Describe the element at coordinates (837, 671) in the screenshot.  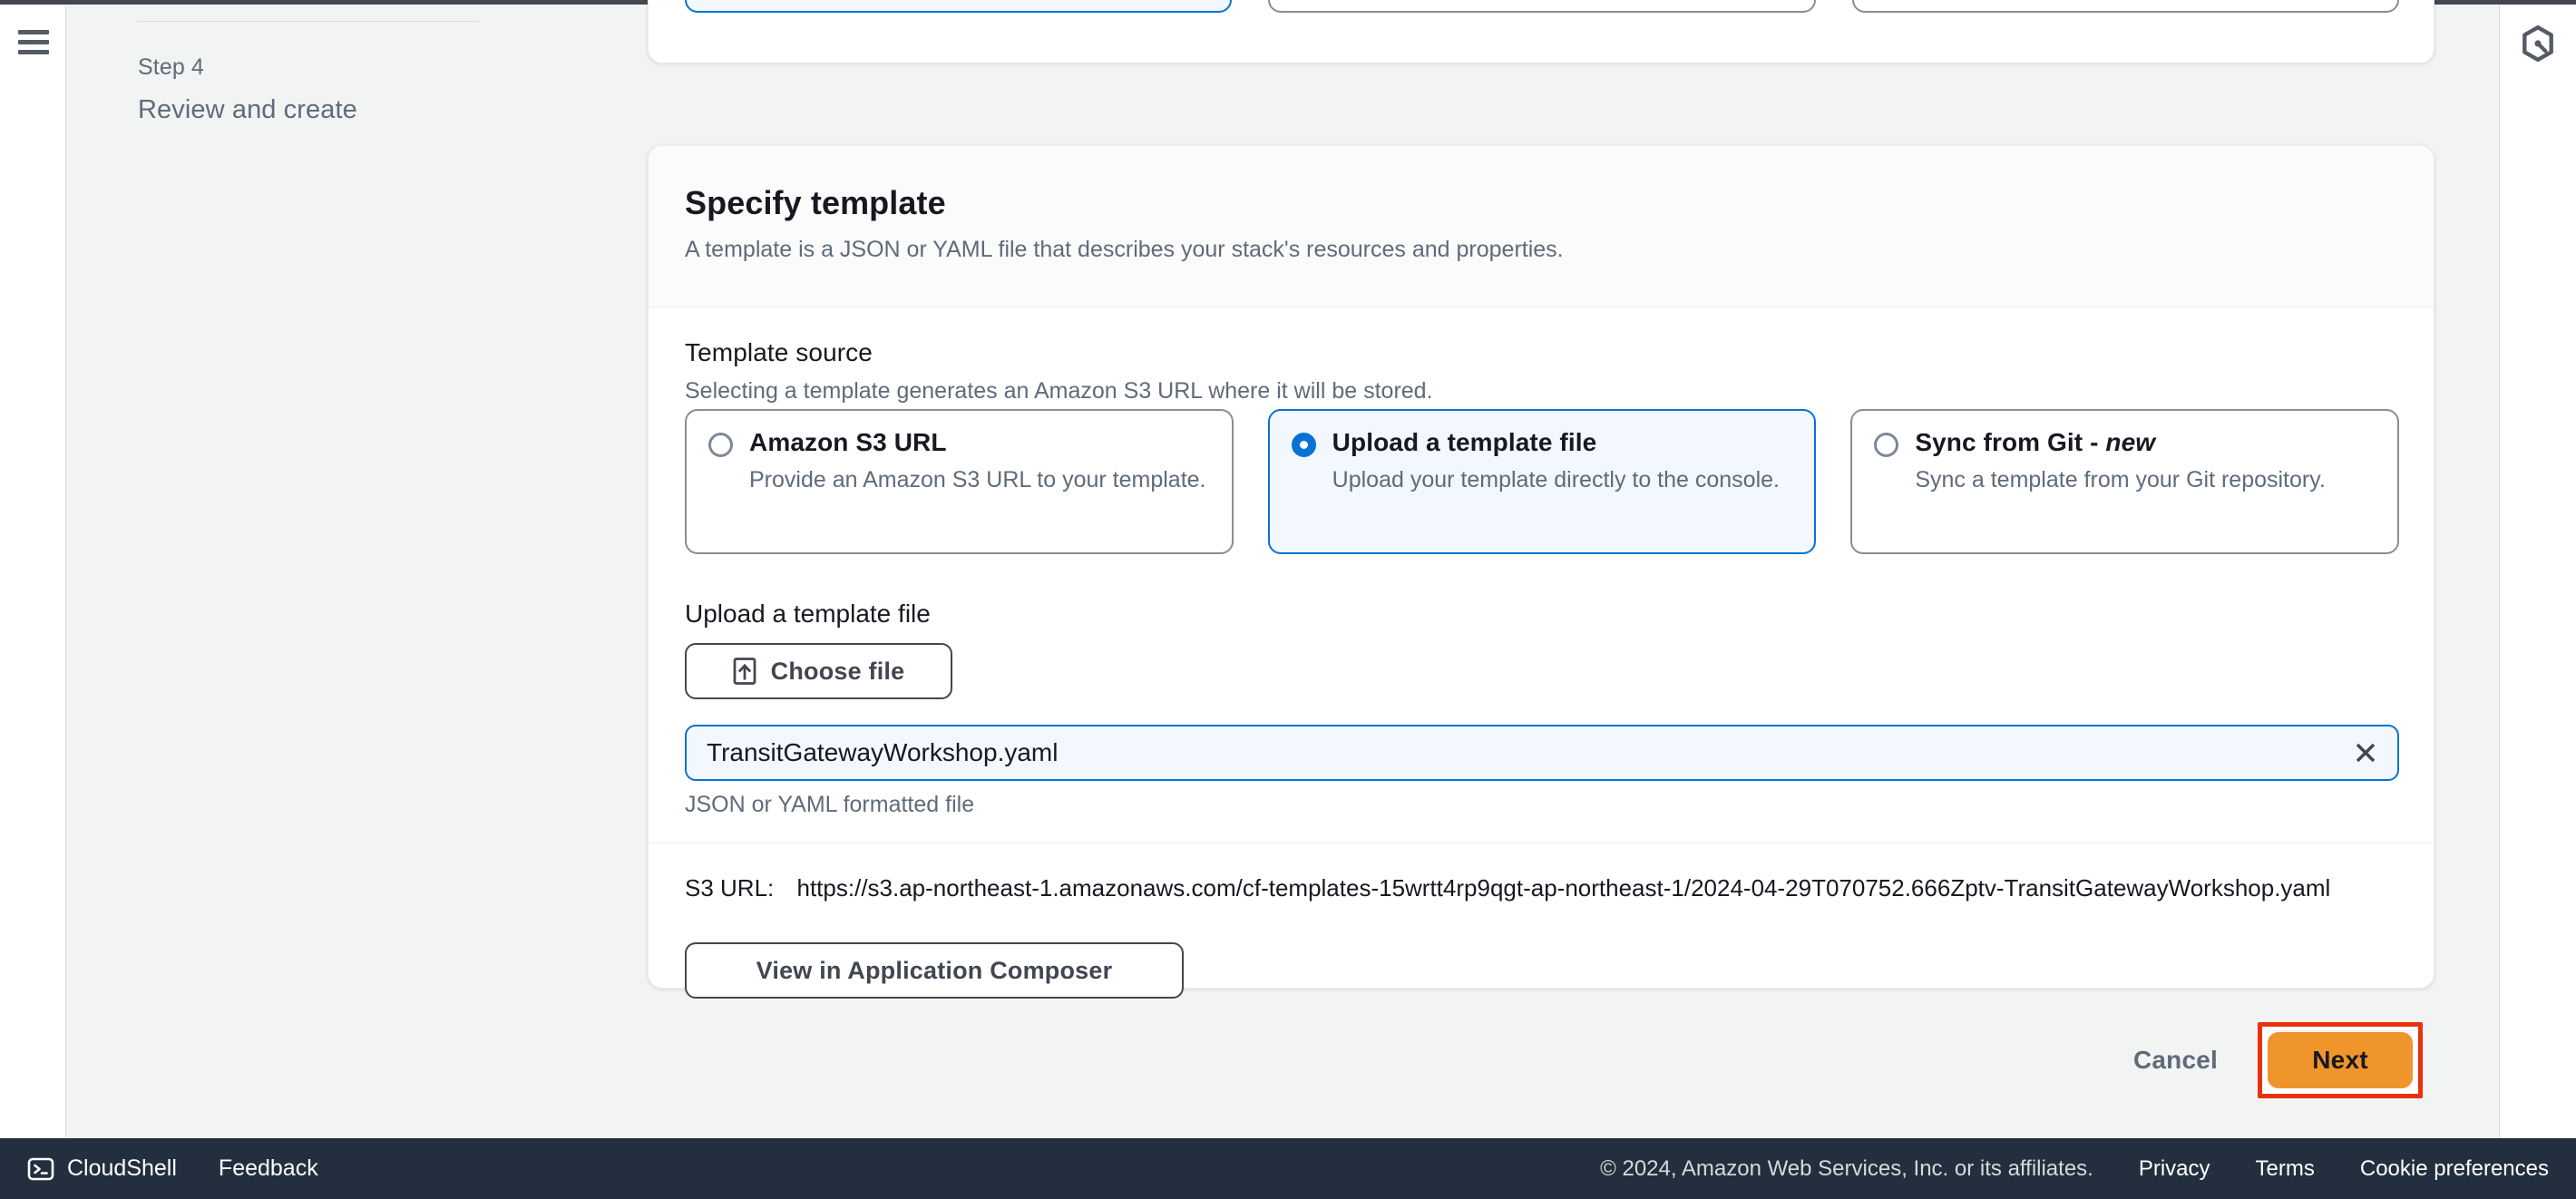
I see `choose-file-label: Choose file` at that location.